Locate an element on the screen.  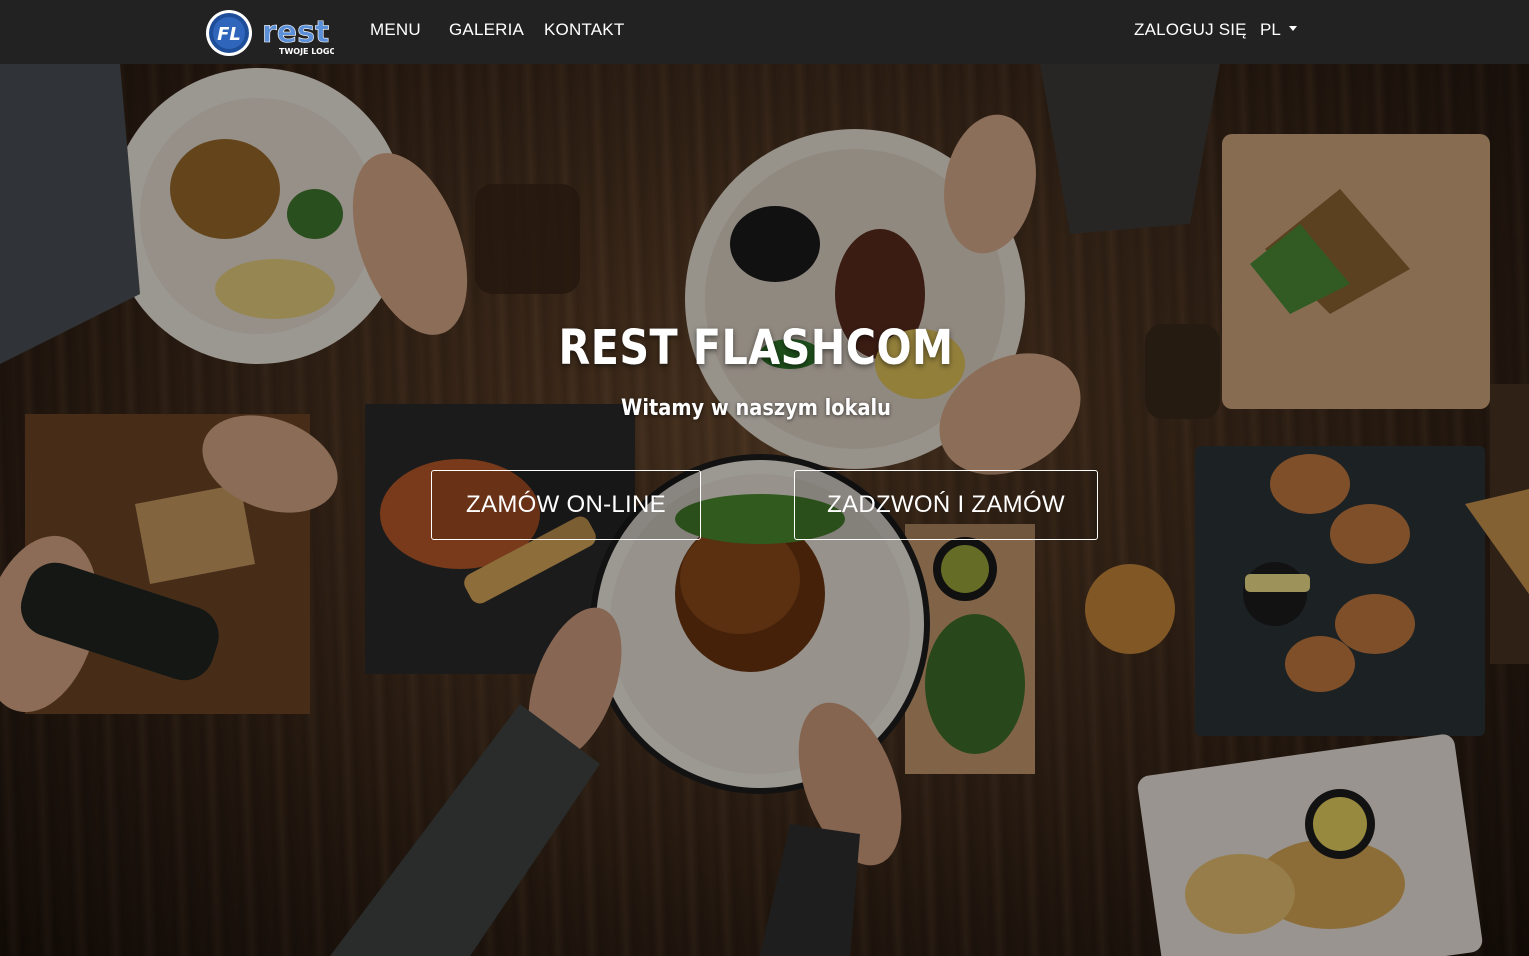
login-link: ZALOGUJ SIĘ is located at coordinates (1190, 30).